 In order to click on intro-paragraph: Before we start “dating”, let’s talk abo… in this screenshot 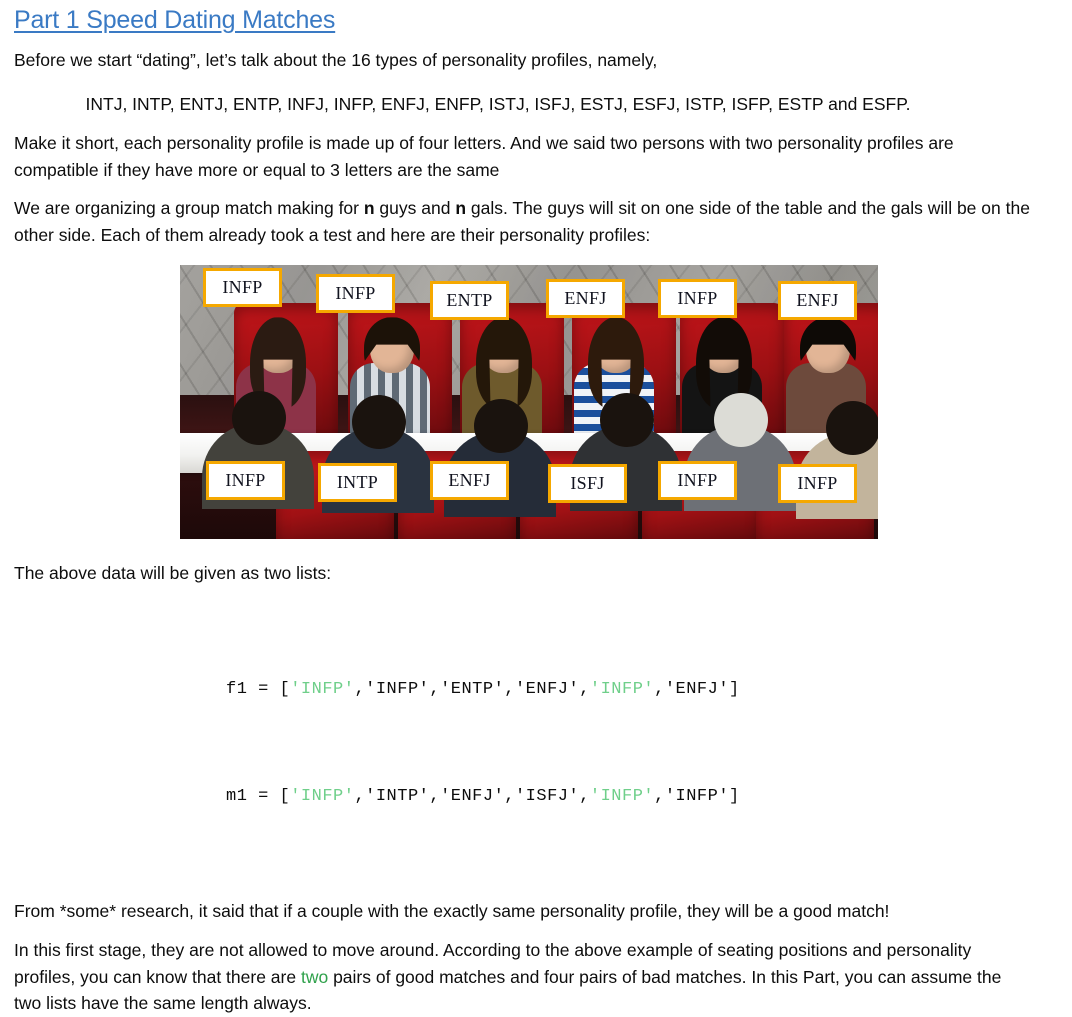, I will do `click(336, 59)`.